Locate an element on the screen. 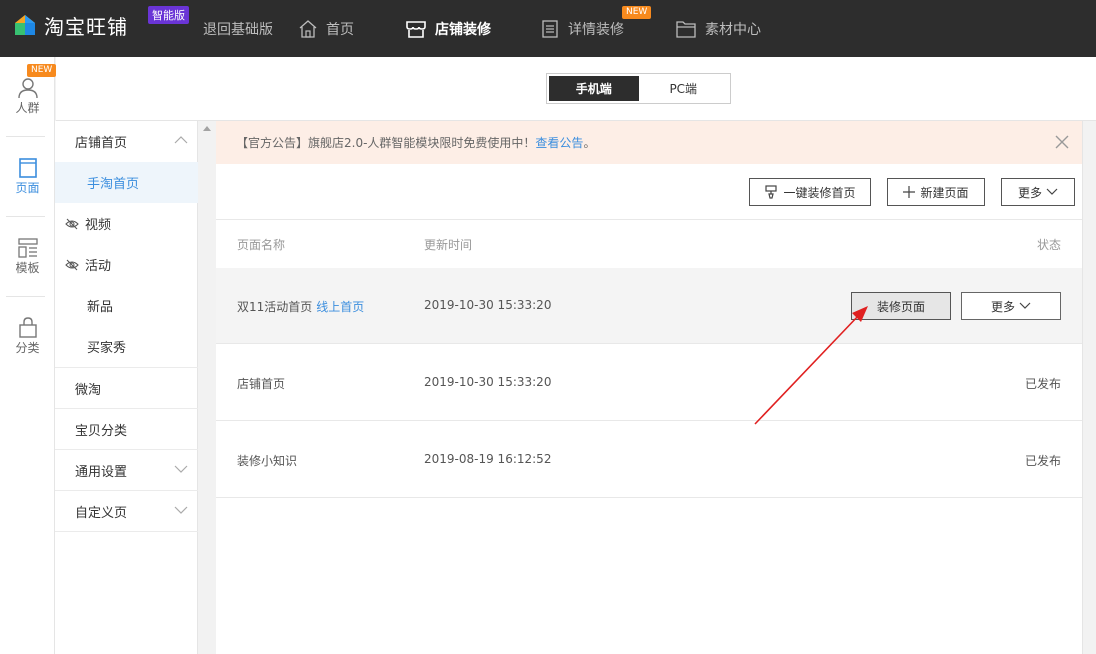 The height and width of the screenshot is (654, 1096). pc-tab: PC端 is located at coordinates (684, 88).